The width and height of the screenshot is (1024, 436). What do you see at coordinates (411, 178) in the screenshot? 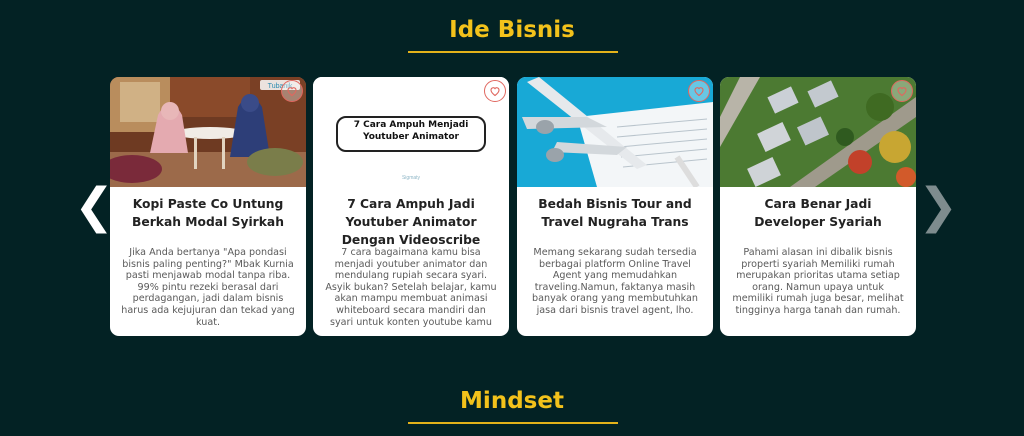
I see `card-logo-text: Sigmaty` at bounding box center [411, 178].